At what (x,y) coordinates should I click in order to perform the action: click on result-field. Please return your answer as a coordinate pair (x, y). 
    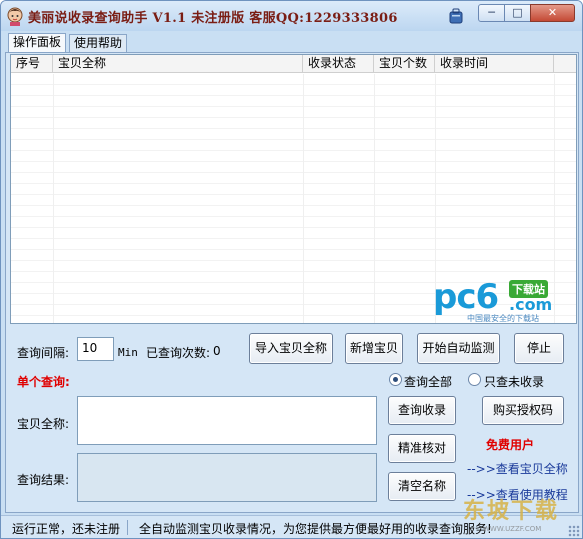
    Looking at the image, I should click on (227, 477).